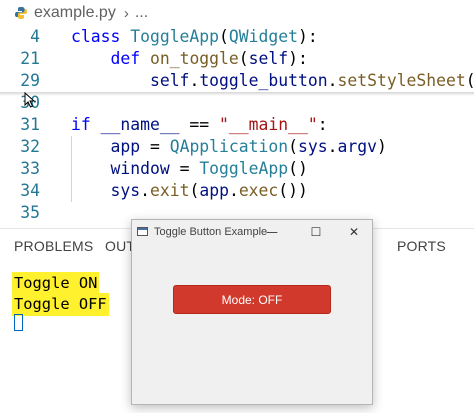 The height and width of the screenshot is (413, 474). I want to click on code-token: QWidget, so click(263, 36).